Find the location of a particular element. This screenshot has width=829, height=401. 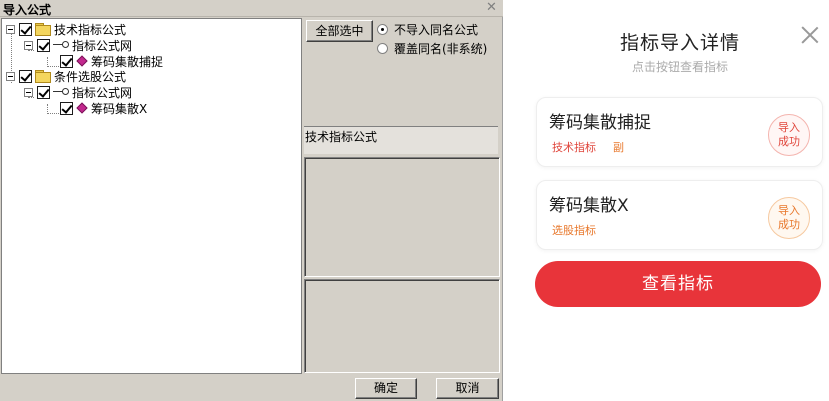

formula-preview-box is located at coordinates (402, 326).